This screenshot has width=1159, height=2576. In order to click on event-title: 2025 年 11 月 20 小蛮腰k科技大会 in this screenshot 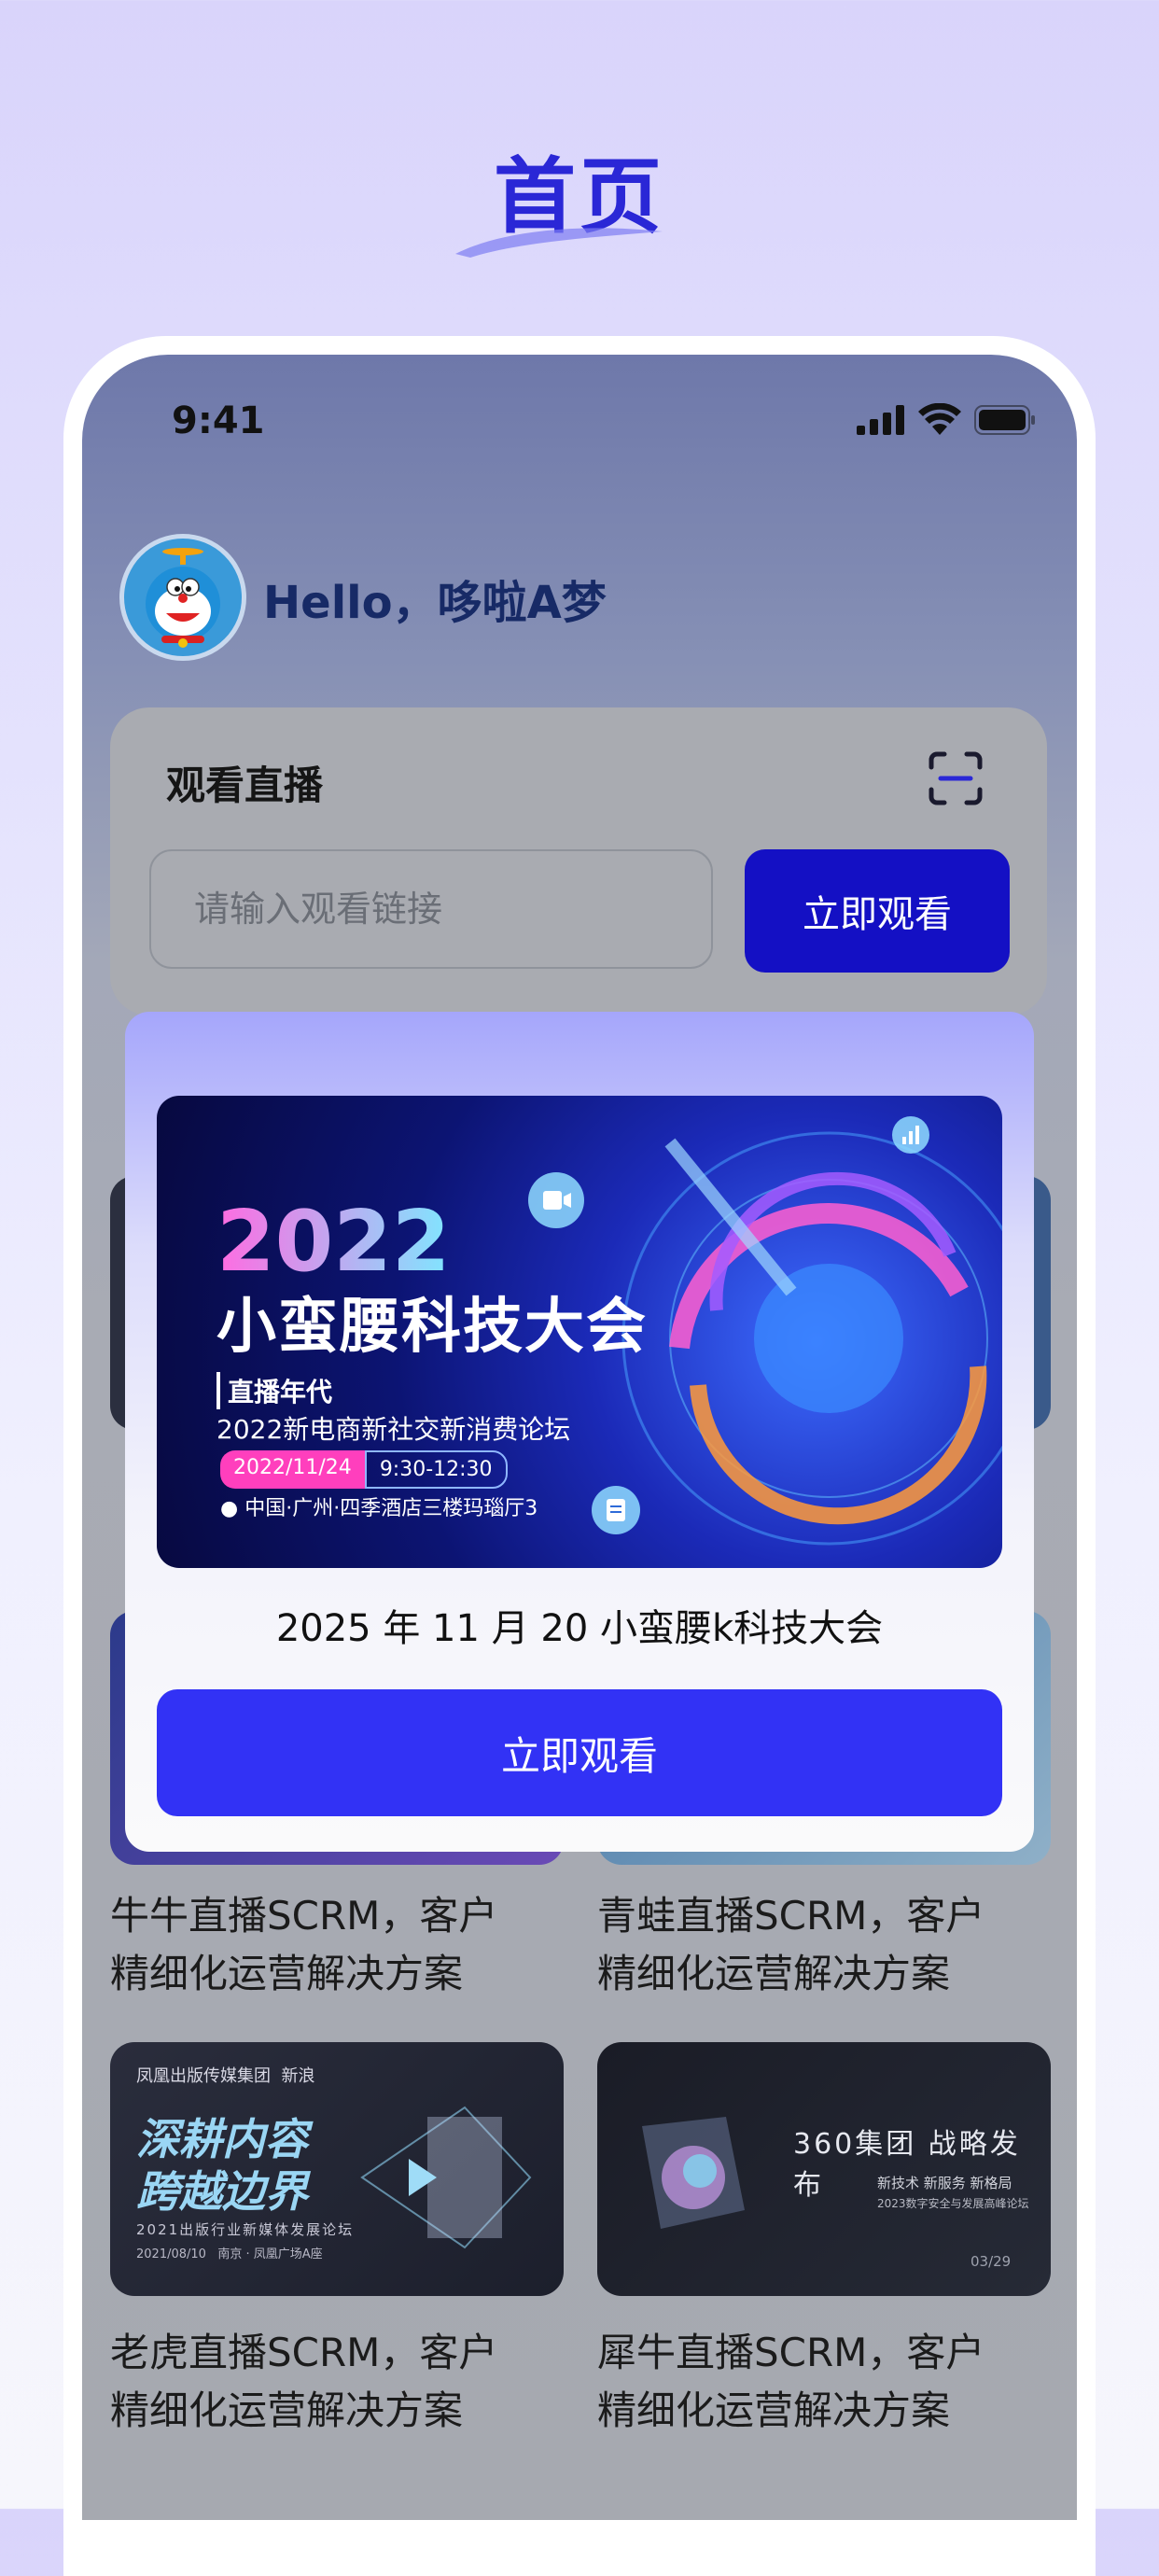, I will do `click(579, 1628)`.